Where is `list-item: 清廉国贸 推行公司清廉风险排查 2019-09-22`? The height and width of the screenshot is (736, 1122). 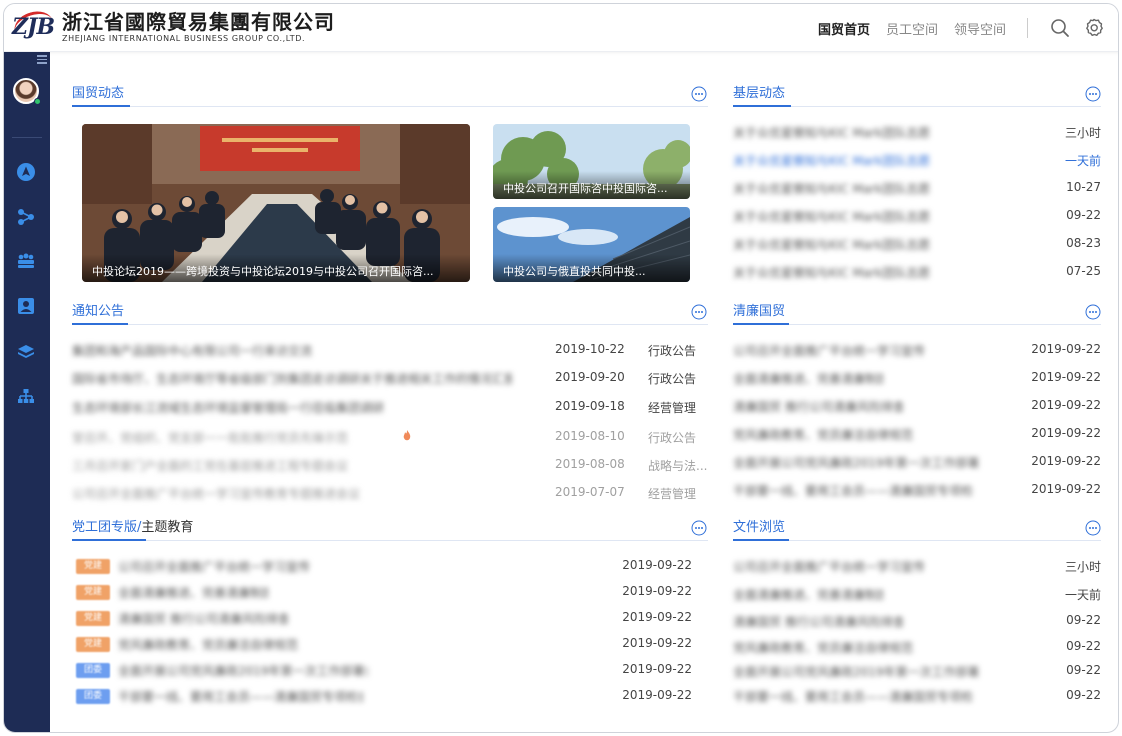 list-item: 清廉国贸 推行公司清廉风险排查 2019-09-22 is located at coordinates (917, 406).